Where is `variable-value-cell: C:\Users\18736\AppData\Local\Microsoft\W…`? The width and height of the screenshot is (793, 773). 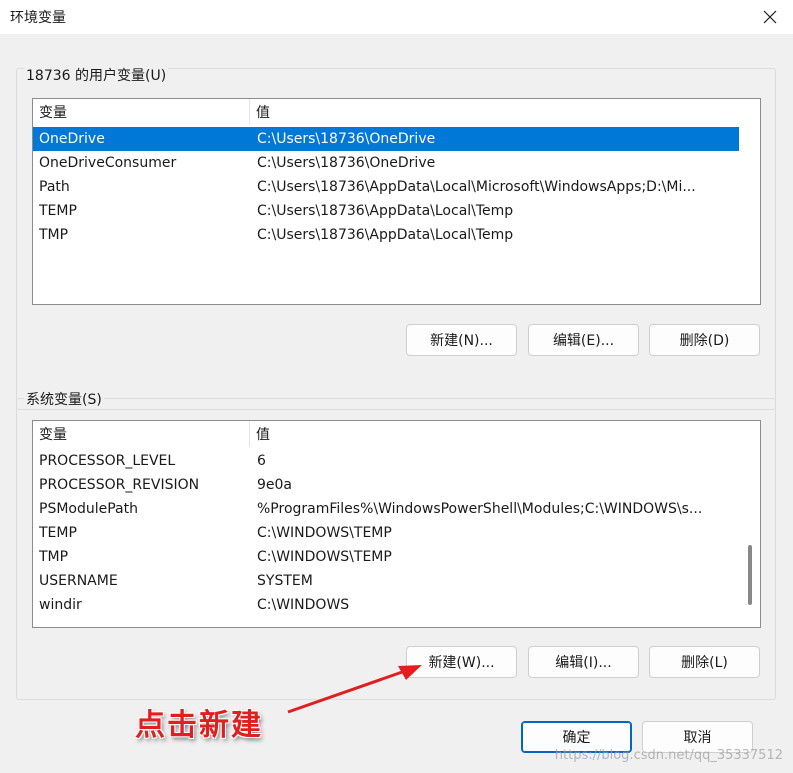
variable-value-cell: C:\Users\18736\AppData\Local\Microsoft\W… is located at coordinates (476, 187).